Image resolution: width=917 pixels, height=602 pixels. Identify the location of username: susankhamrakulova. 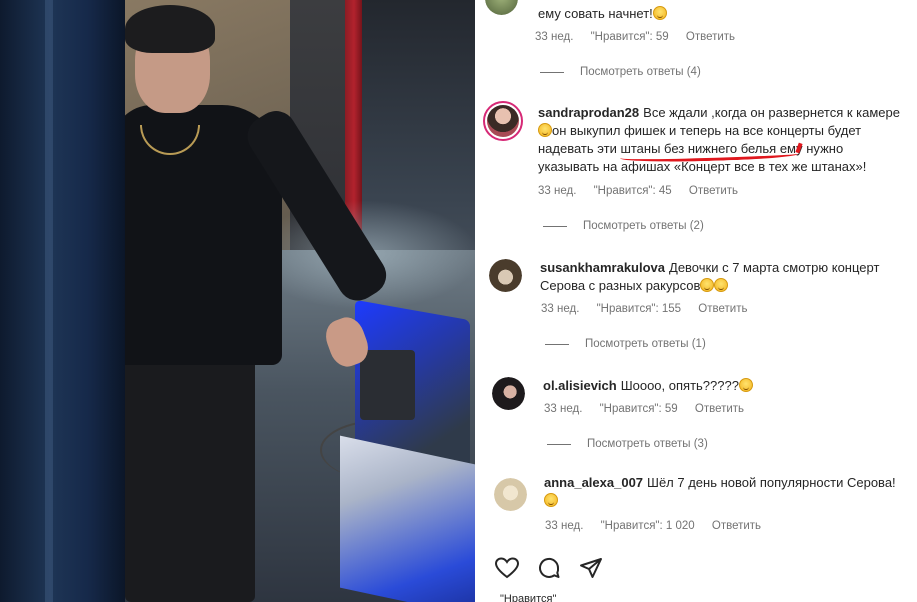
(602, 267).